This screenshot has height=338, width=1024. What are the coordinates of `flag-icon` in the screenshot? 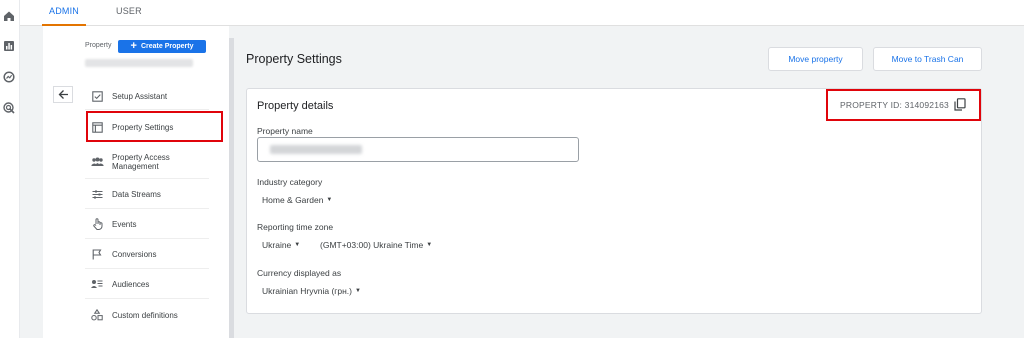 It's located at (97, 254).